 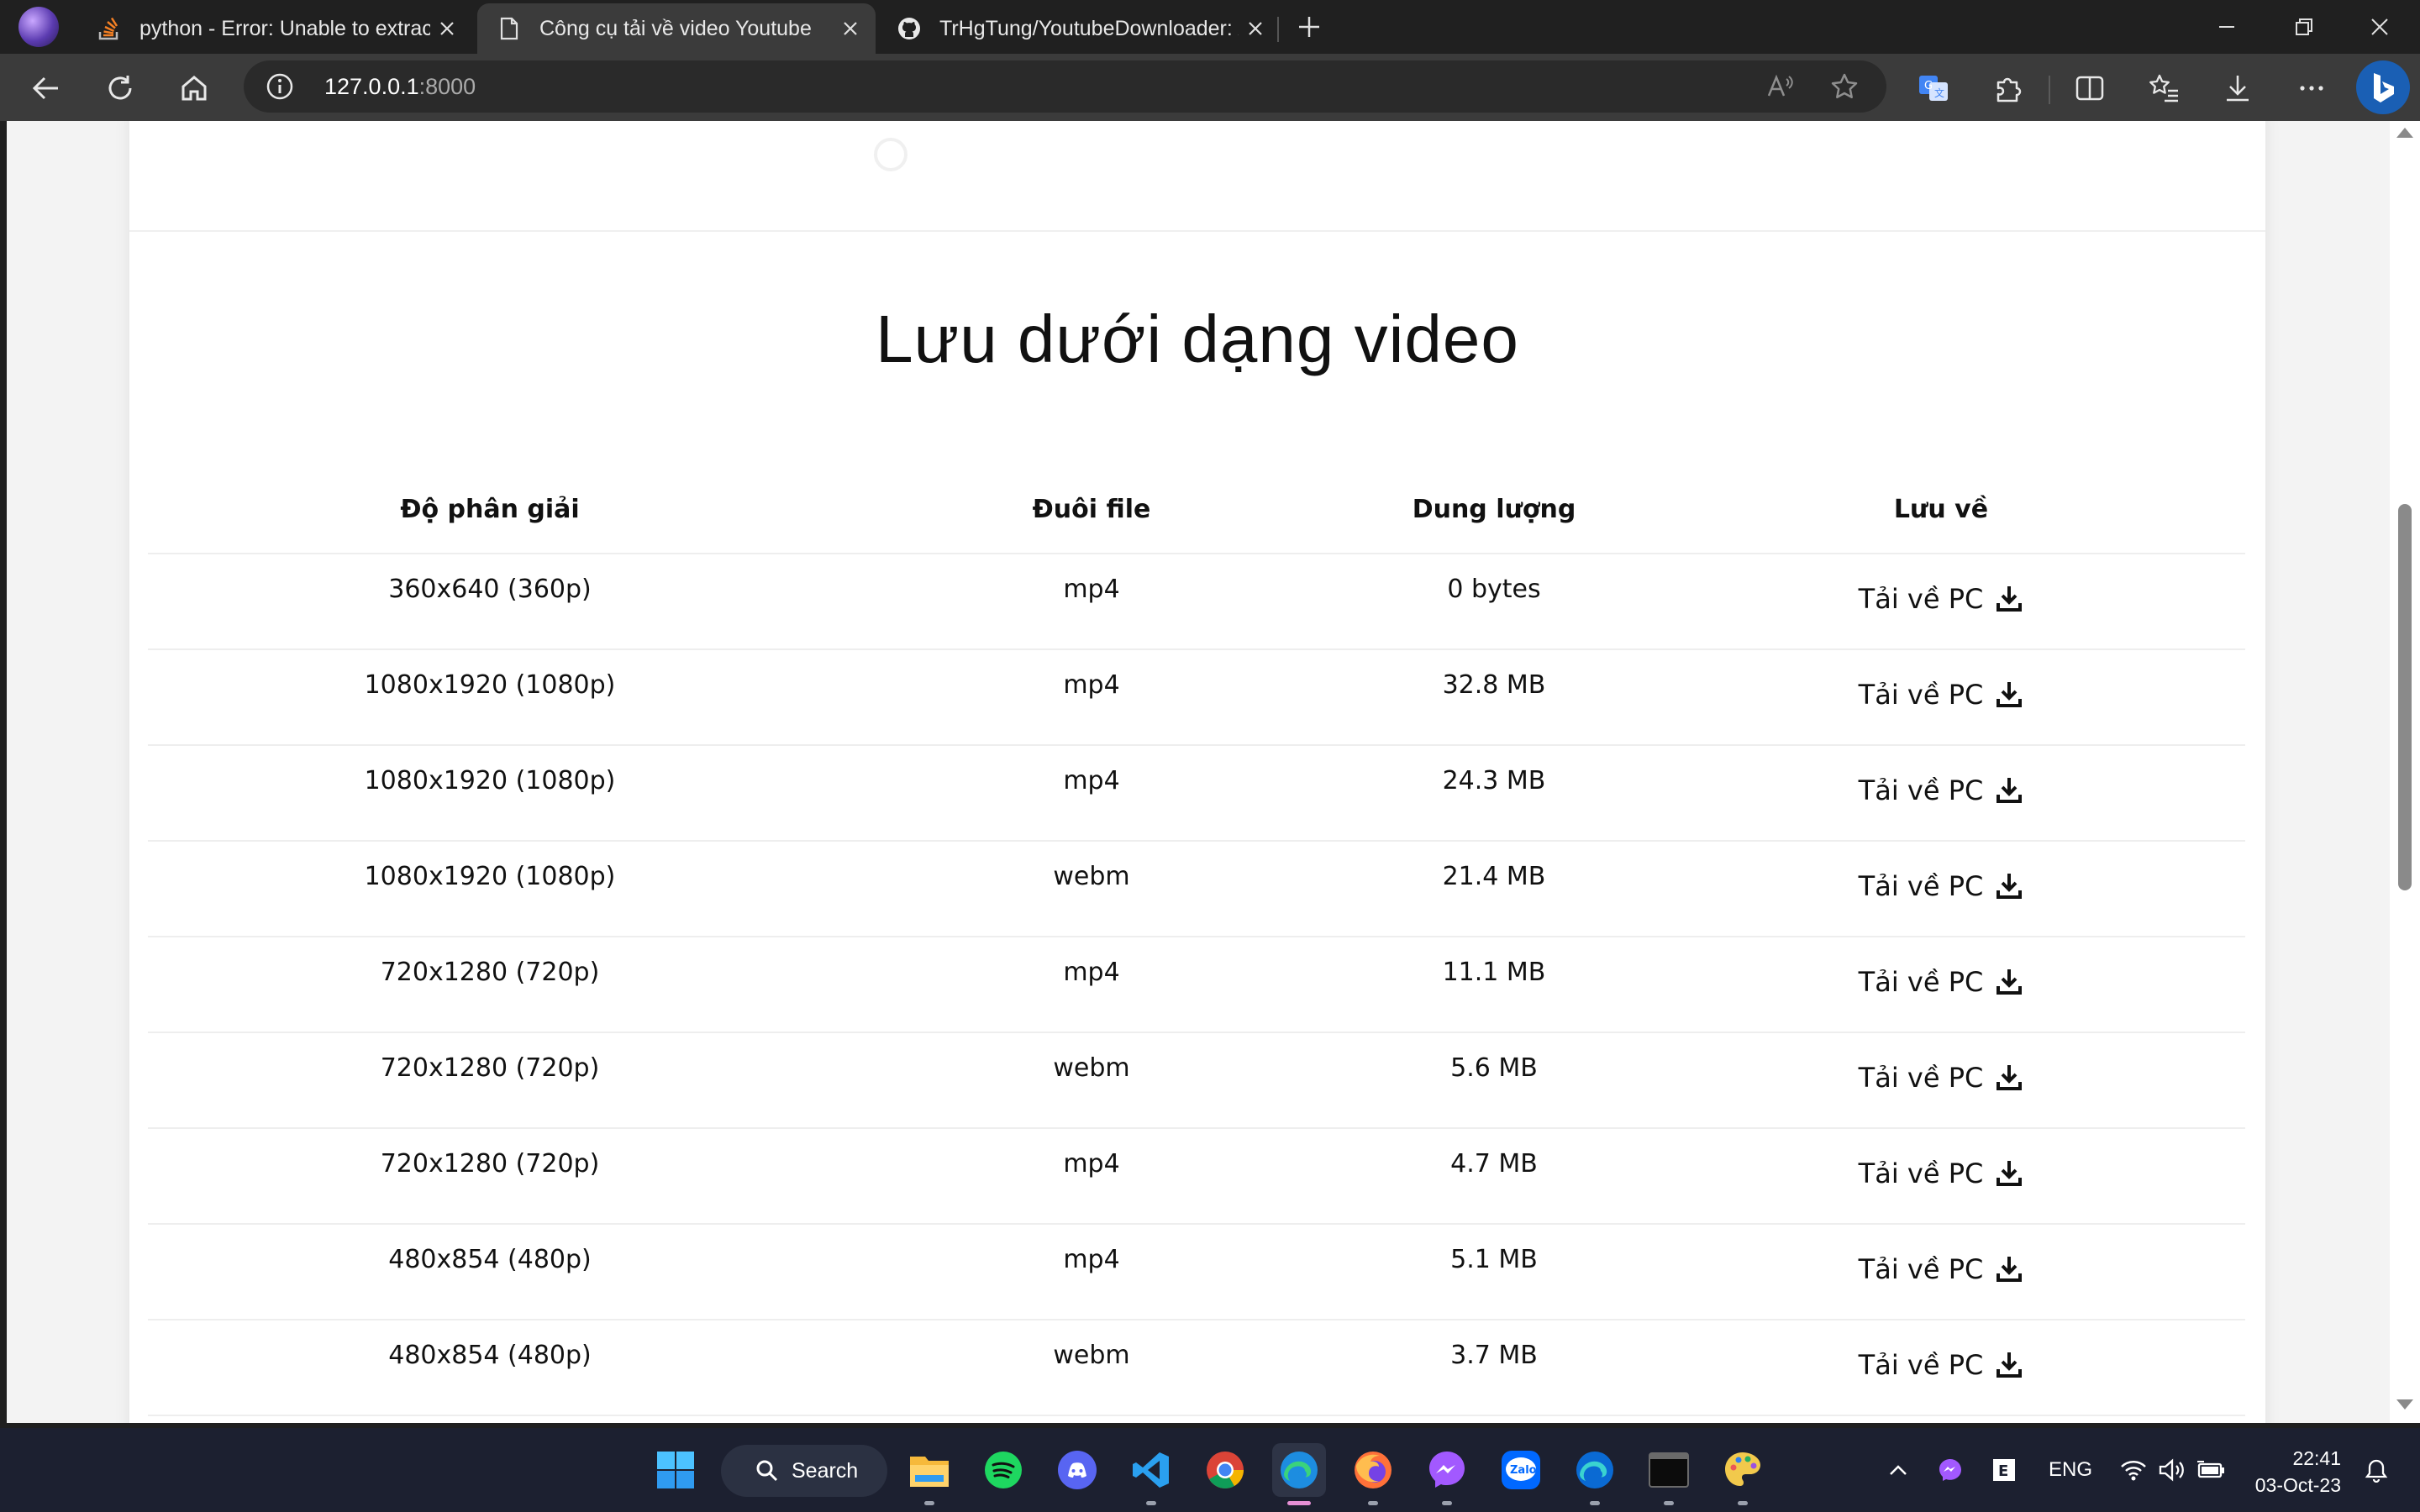 What do you see at coordinates (2089, 88) in the screenshot?
I see `split-screen-button` at bounding box center [2089, 88].